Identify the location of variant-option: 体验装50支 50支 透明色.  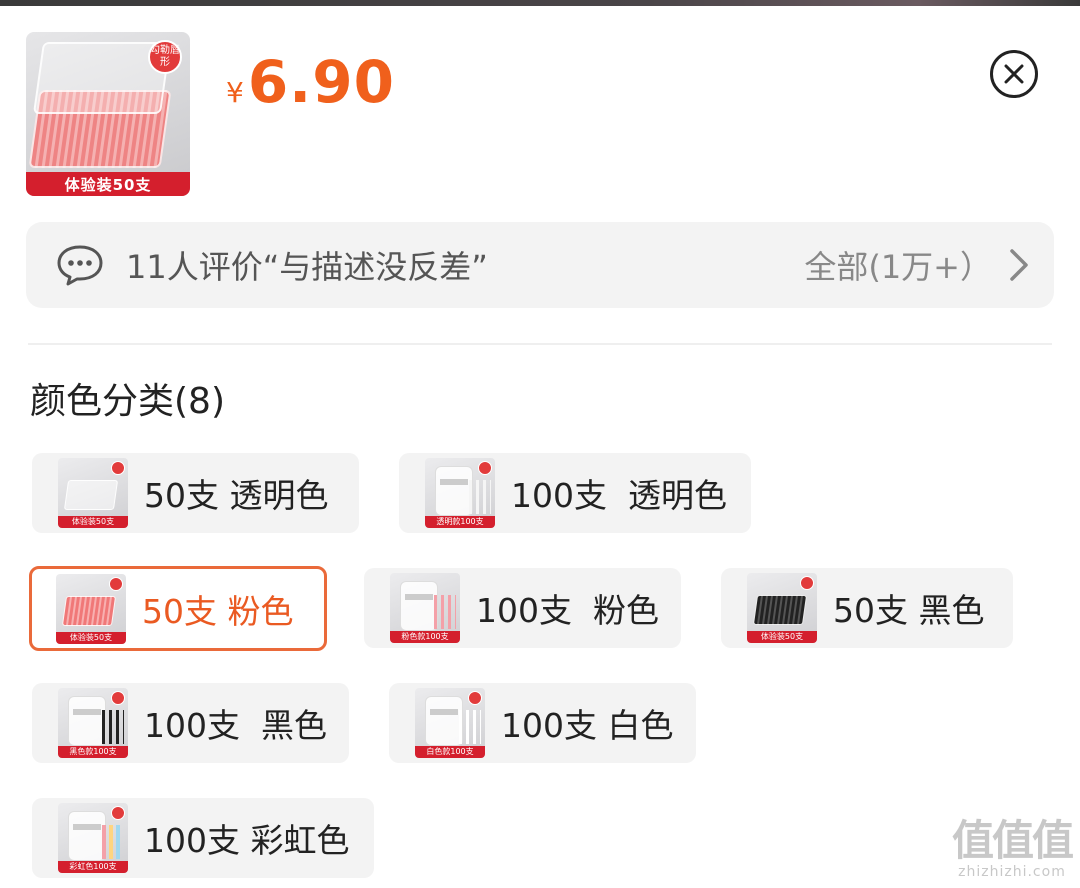
(195, 493).